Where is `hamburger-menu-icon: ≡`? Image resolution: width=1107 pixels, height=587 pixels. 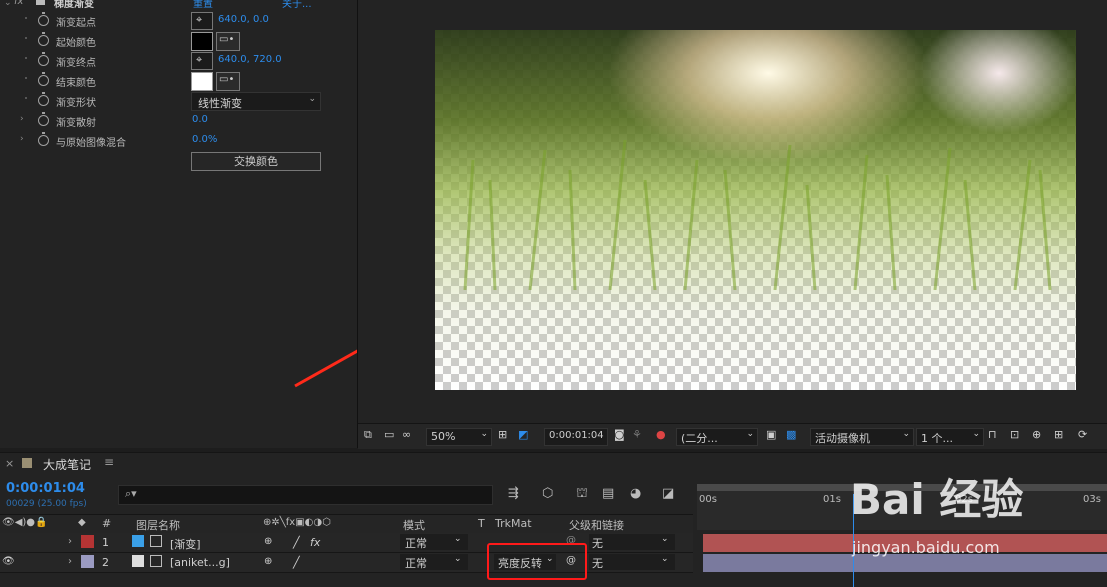
hamburger-menu-icon: ≡ is located at coordinates (109, 462).